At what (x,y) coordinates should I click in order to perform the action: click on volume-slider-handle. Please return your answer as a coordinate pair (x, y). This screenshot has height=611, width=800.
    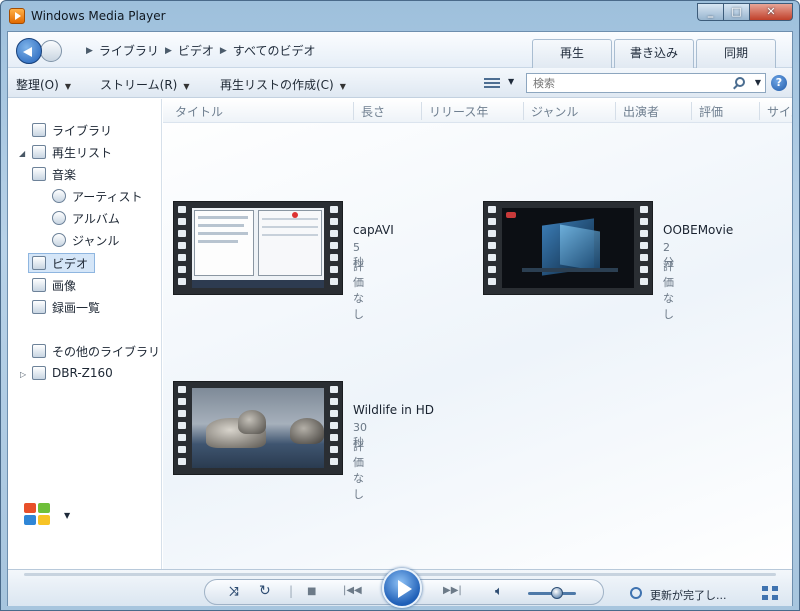
    Looking at the image, I should click on (556, 593).